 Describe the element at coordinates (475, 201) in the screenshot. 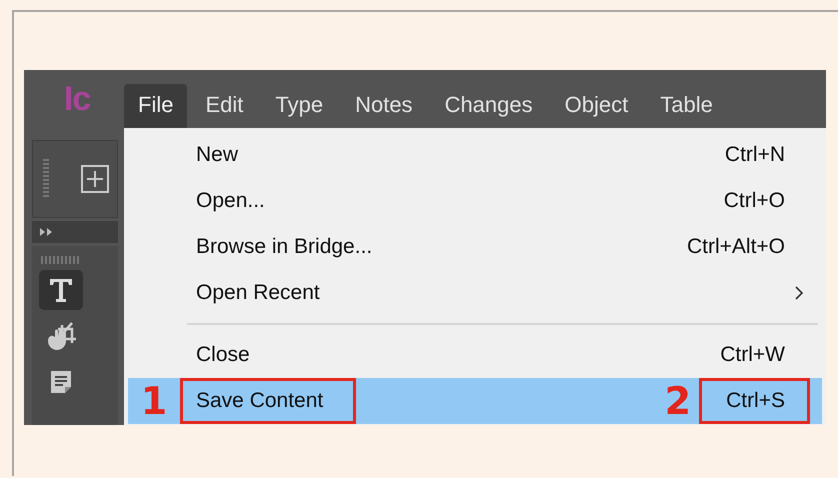

I see `menu-item: Open... Ctrl+O` at that location.